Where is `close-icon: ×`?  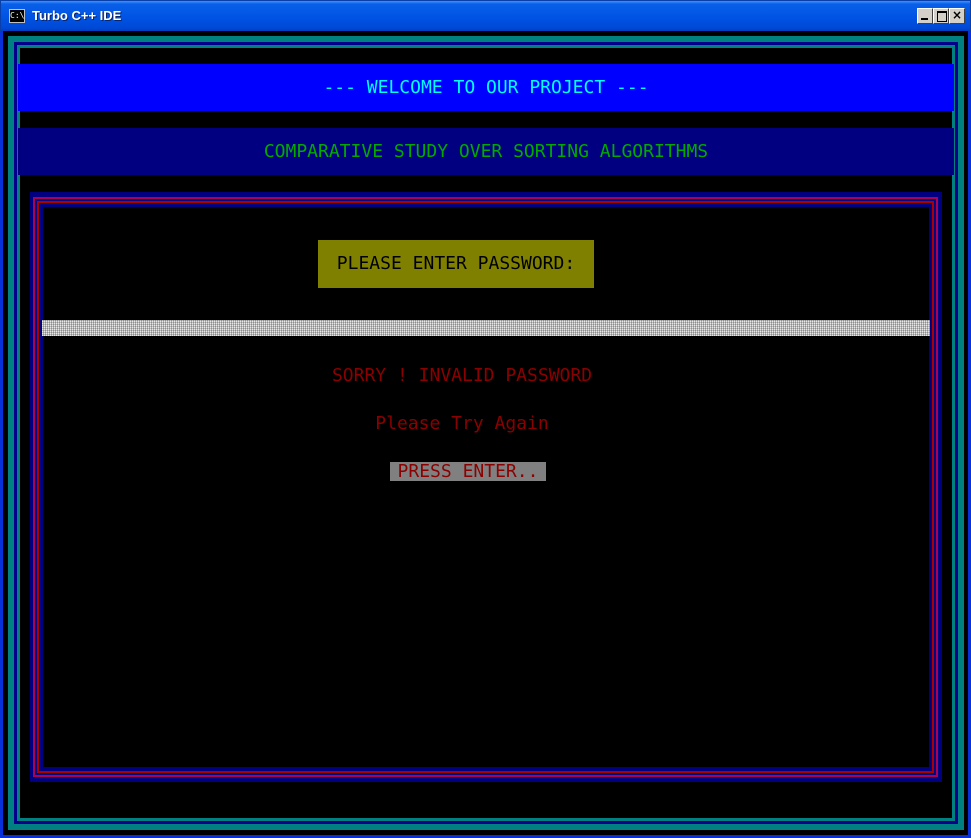 close-icon: × is located at coordinates (957, 15).